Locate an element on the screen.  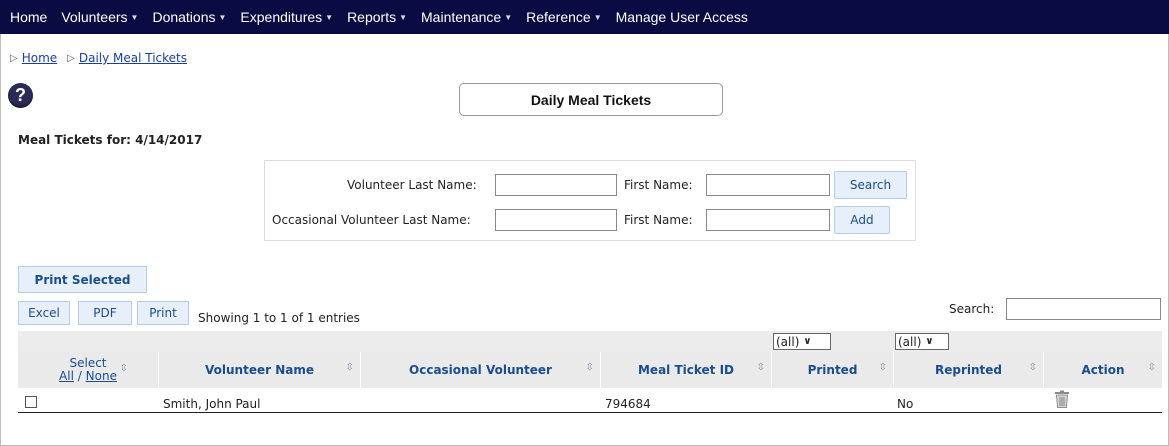
breadcrumb: ▷ Home ▷ Daily Meal Tickets is located at coordinates (103, 58).